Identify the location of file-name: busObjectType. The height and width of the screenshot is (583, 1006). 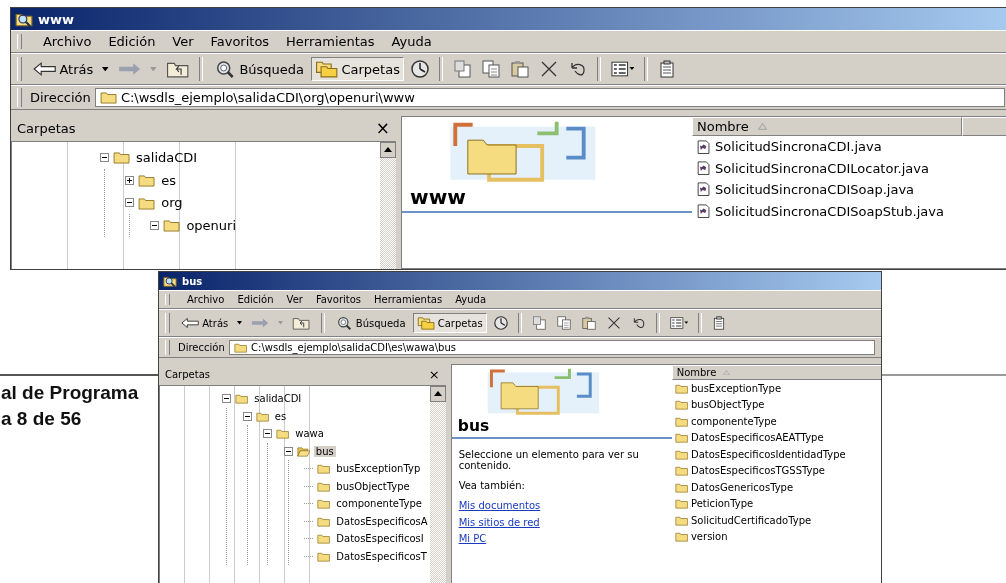
(727, 405).